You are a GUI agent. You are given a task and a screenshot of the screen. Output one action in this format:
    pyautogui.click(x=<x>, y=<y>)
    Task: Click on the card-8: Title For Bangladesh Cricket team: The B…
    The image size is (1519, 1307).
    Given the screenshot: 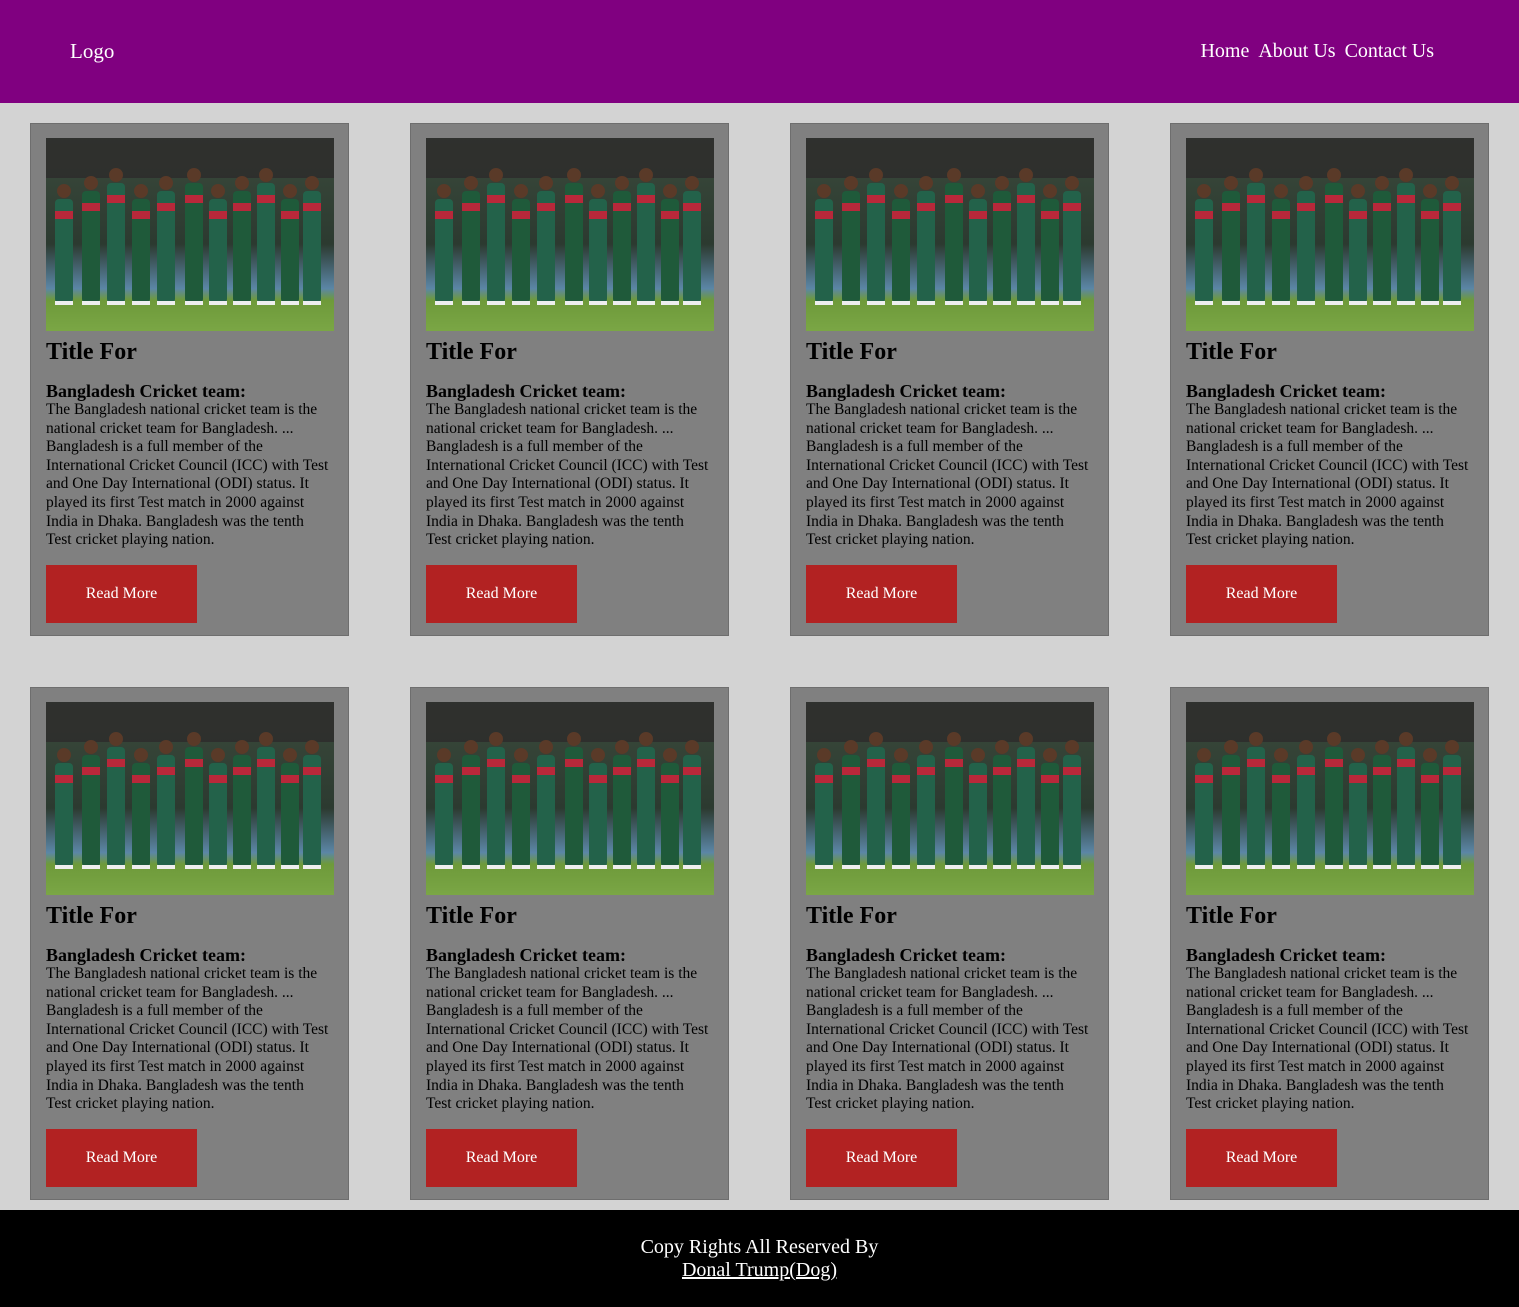 What is the action you would take?
    pyautogui.click(x=1329, y=943)
    